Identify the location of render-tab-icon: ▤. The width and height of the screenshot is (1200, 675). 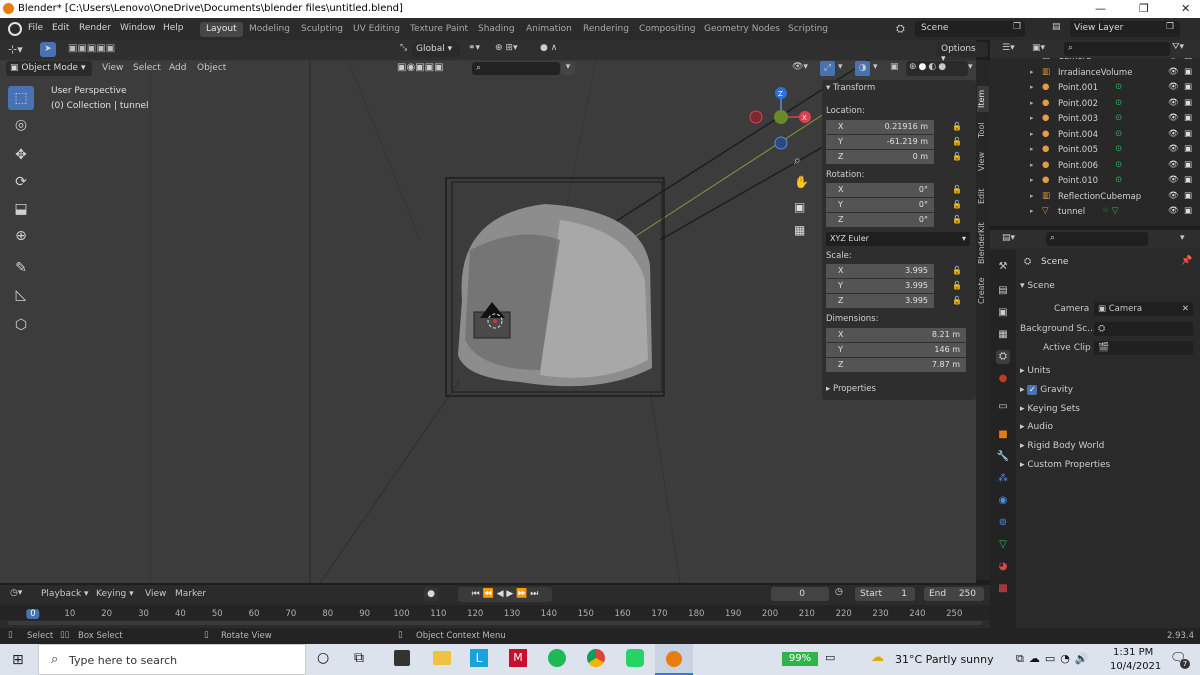
(1003, 291).